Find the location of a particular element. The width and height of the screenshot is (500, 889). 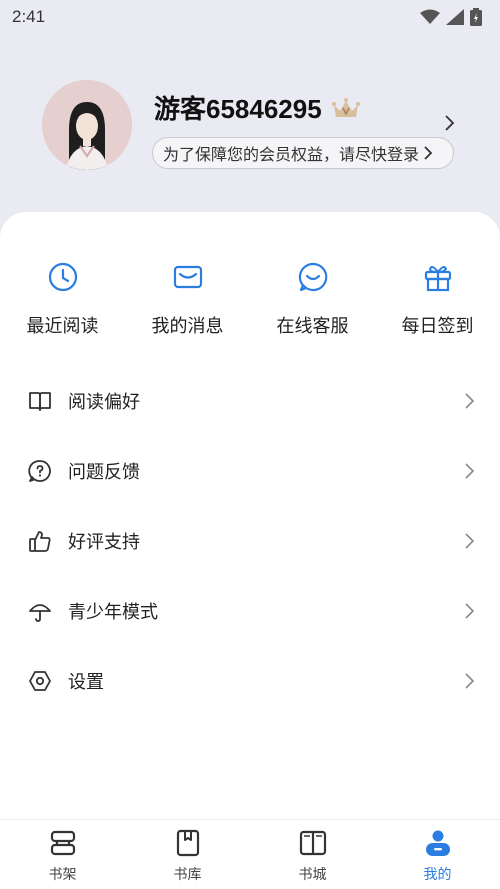

menu-item-label: 阅读偏好 is located at coordinates (104, 402).